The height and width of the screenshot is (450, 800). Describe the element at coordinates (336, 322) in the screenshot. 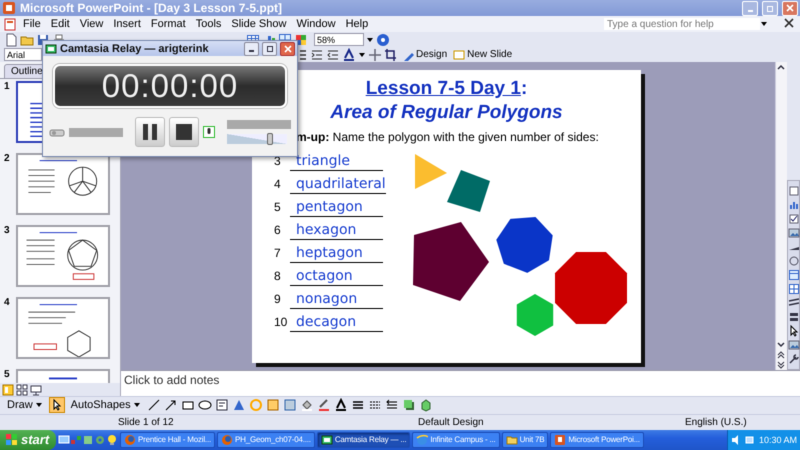

I see `polygon-answer: decagon` at that location.